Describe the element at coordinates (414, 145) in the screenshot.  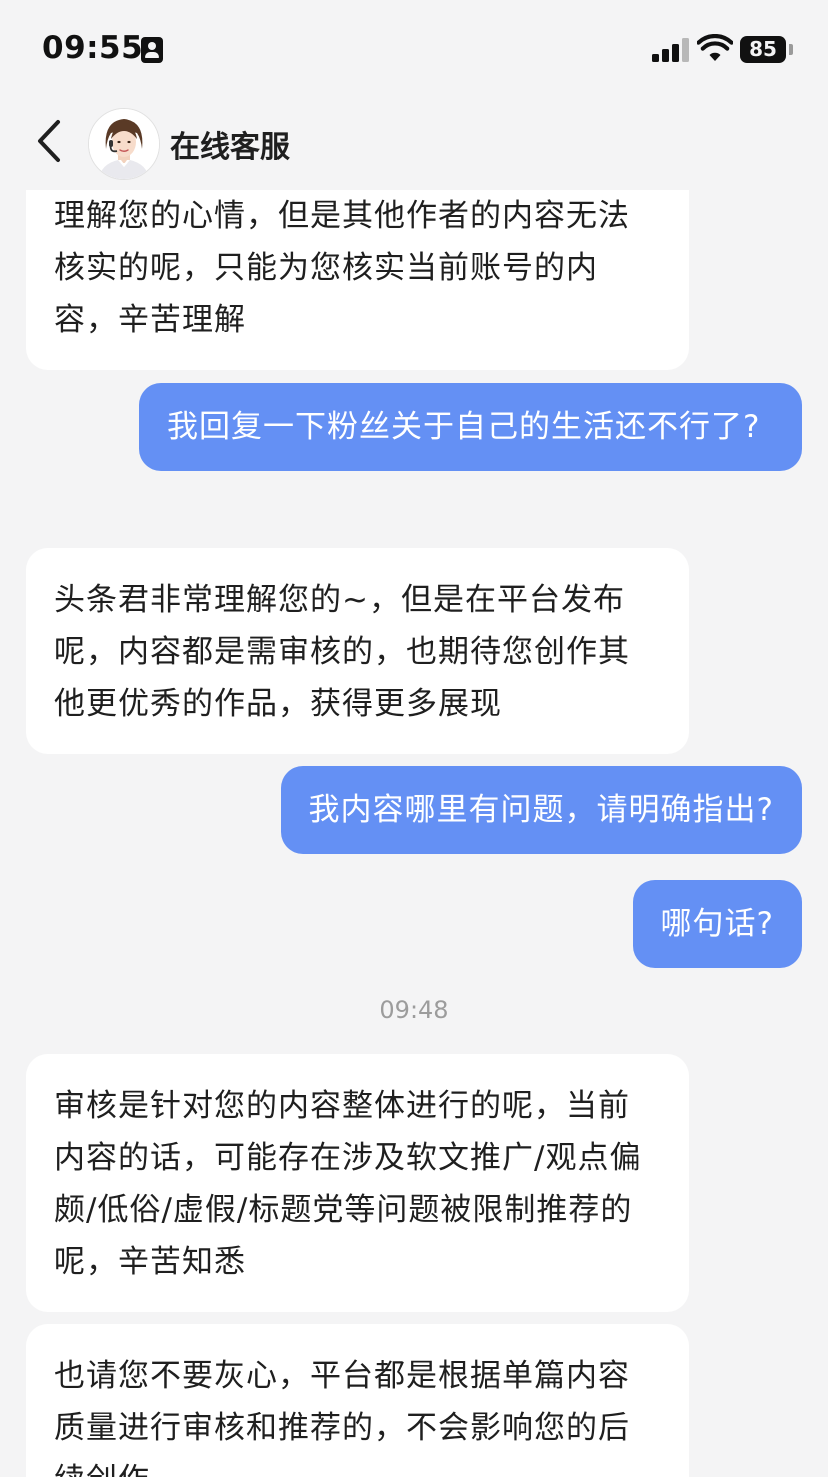
I see `chat-header: 在线客服` at that location.